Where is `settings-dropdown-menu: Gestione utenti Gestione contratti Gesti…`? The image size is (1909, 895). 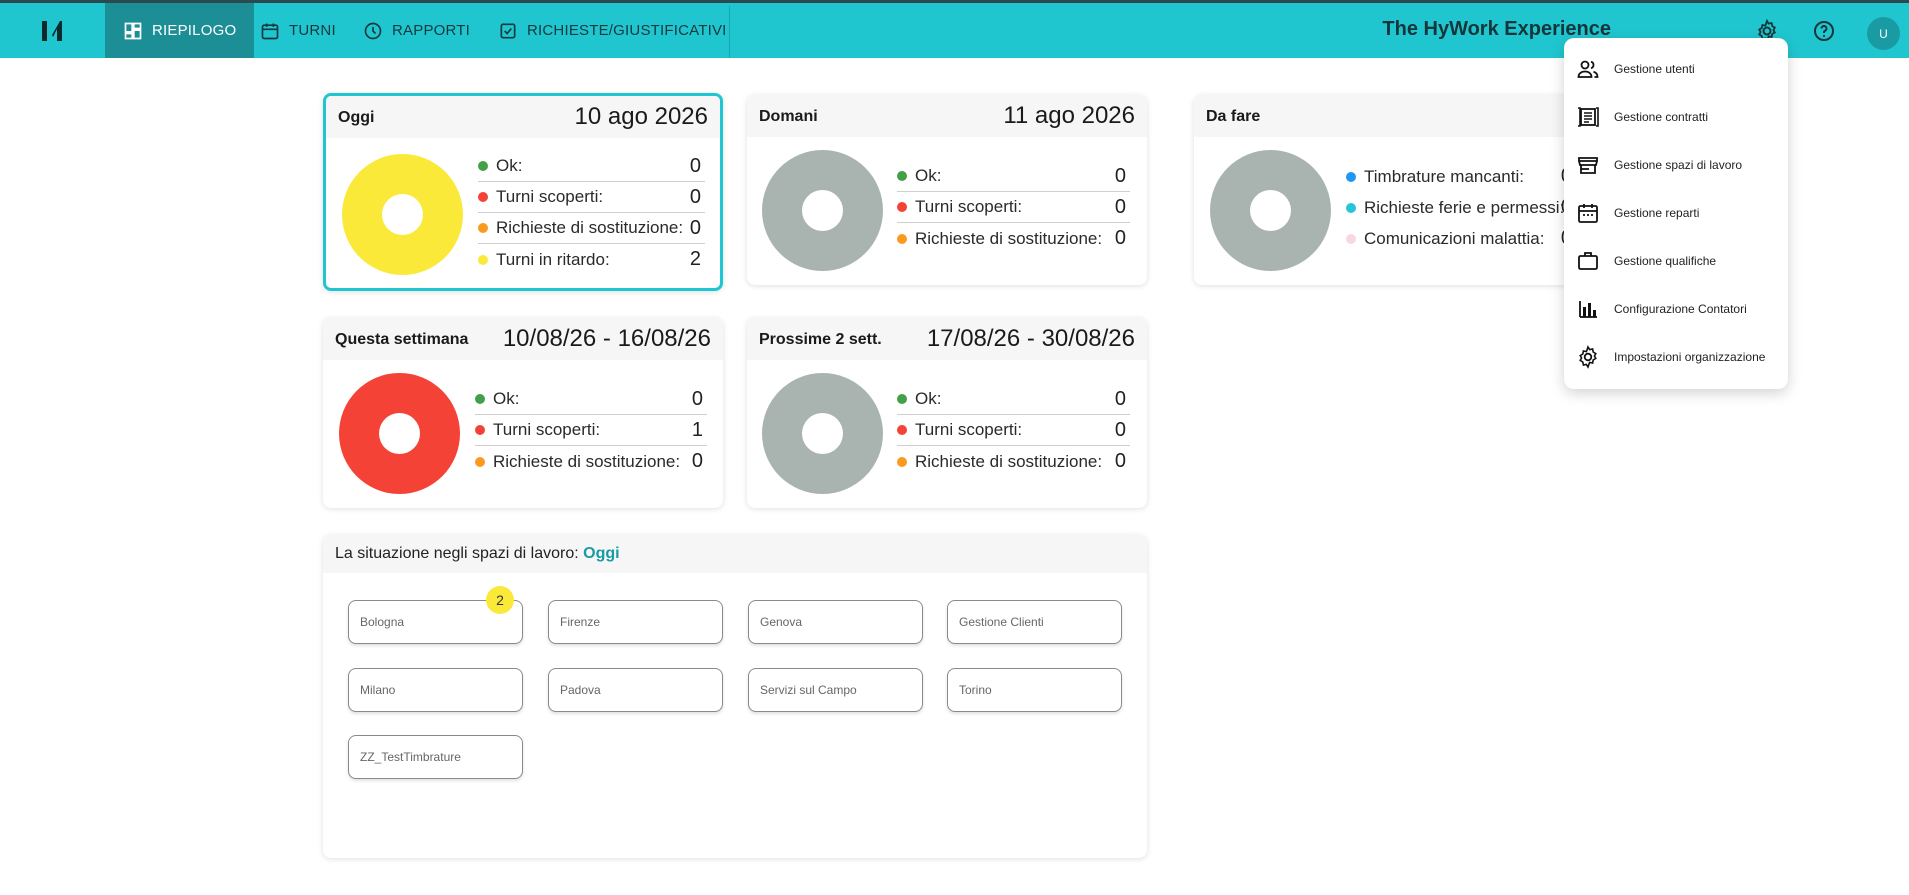
settings-dropdown-menu: Gestione utenti Gestione contratti Gesti… is located at coordinates (1676, 213).